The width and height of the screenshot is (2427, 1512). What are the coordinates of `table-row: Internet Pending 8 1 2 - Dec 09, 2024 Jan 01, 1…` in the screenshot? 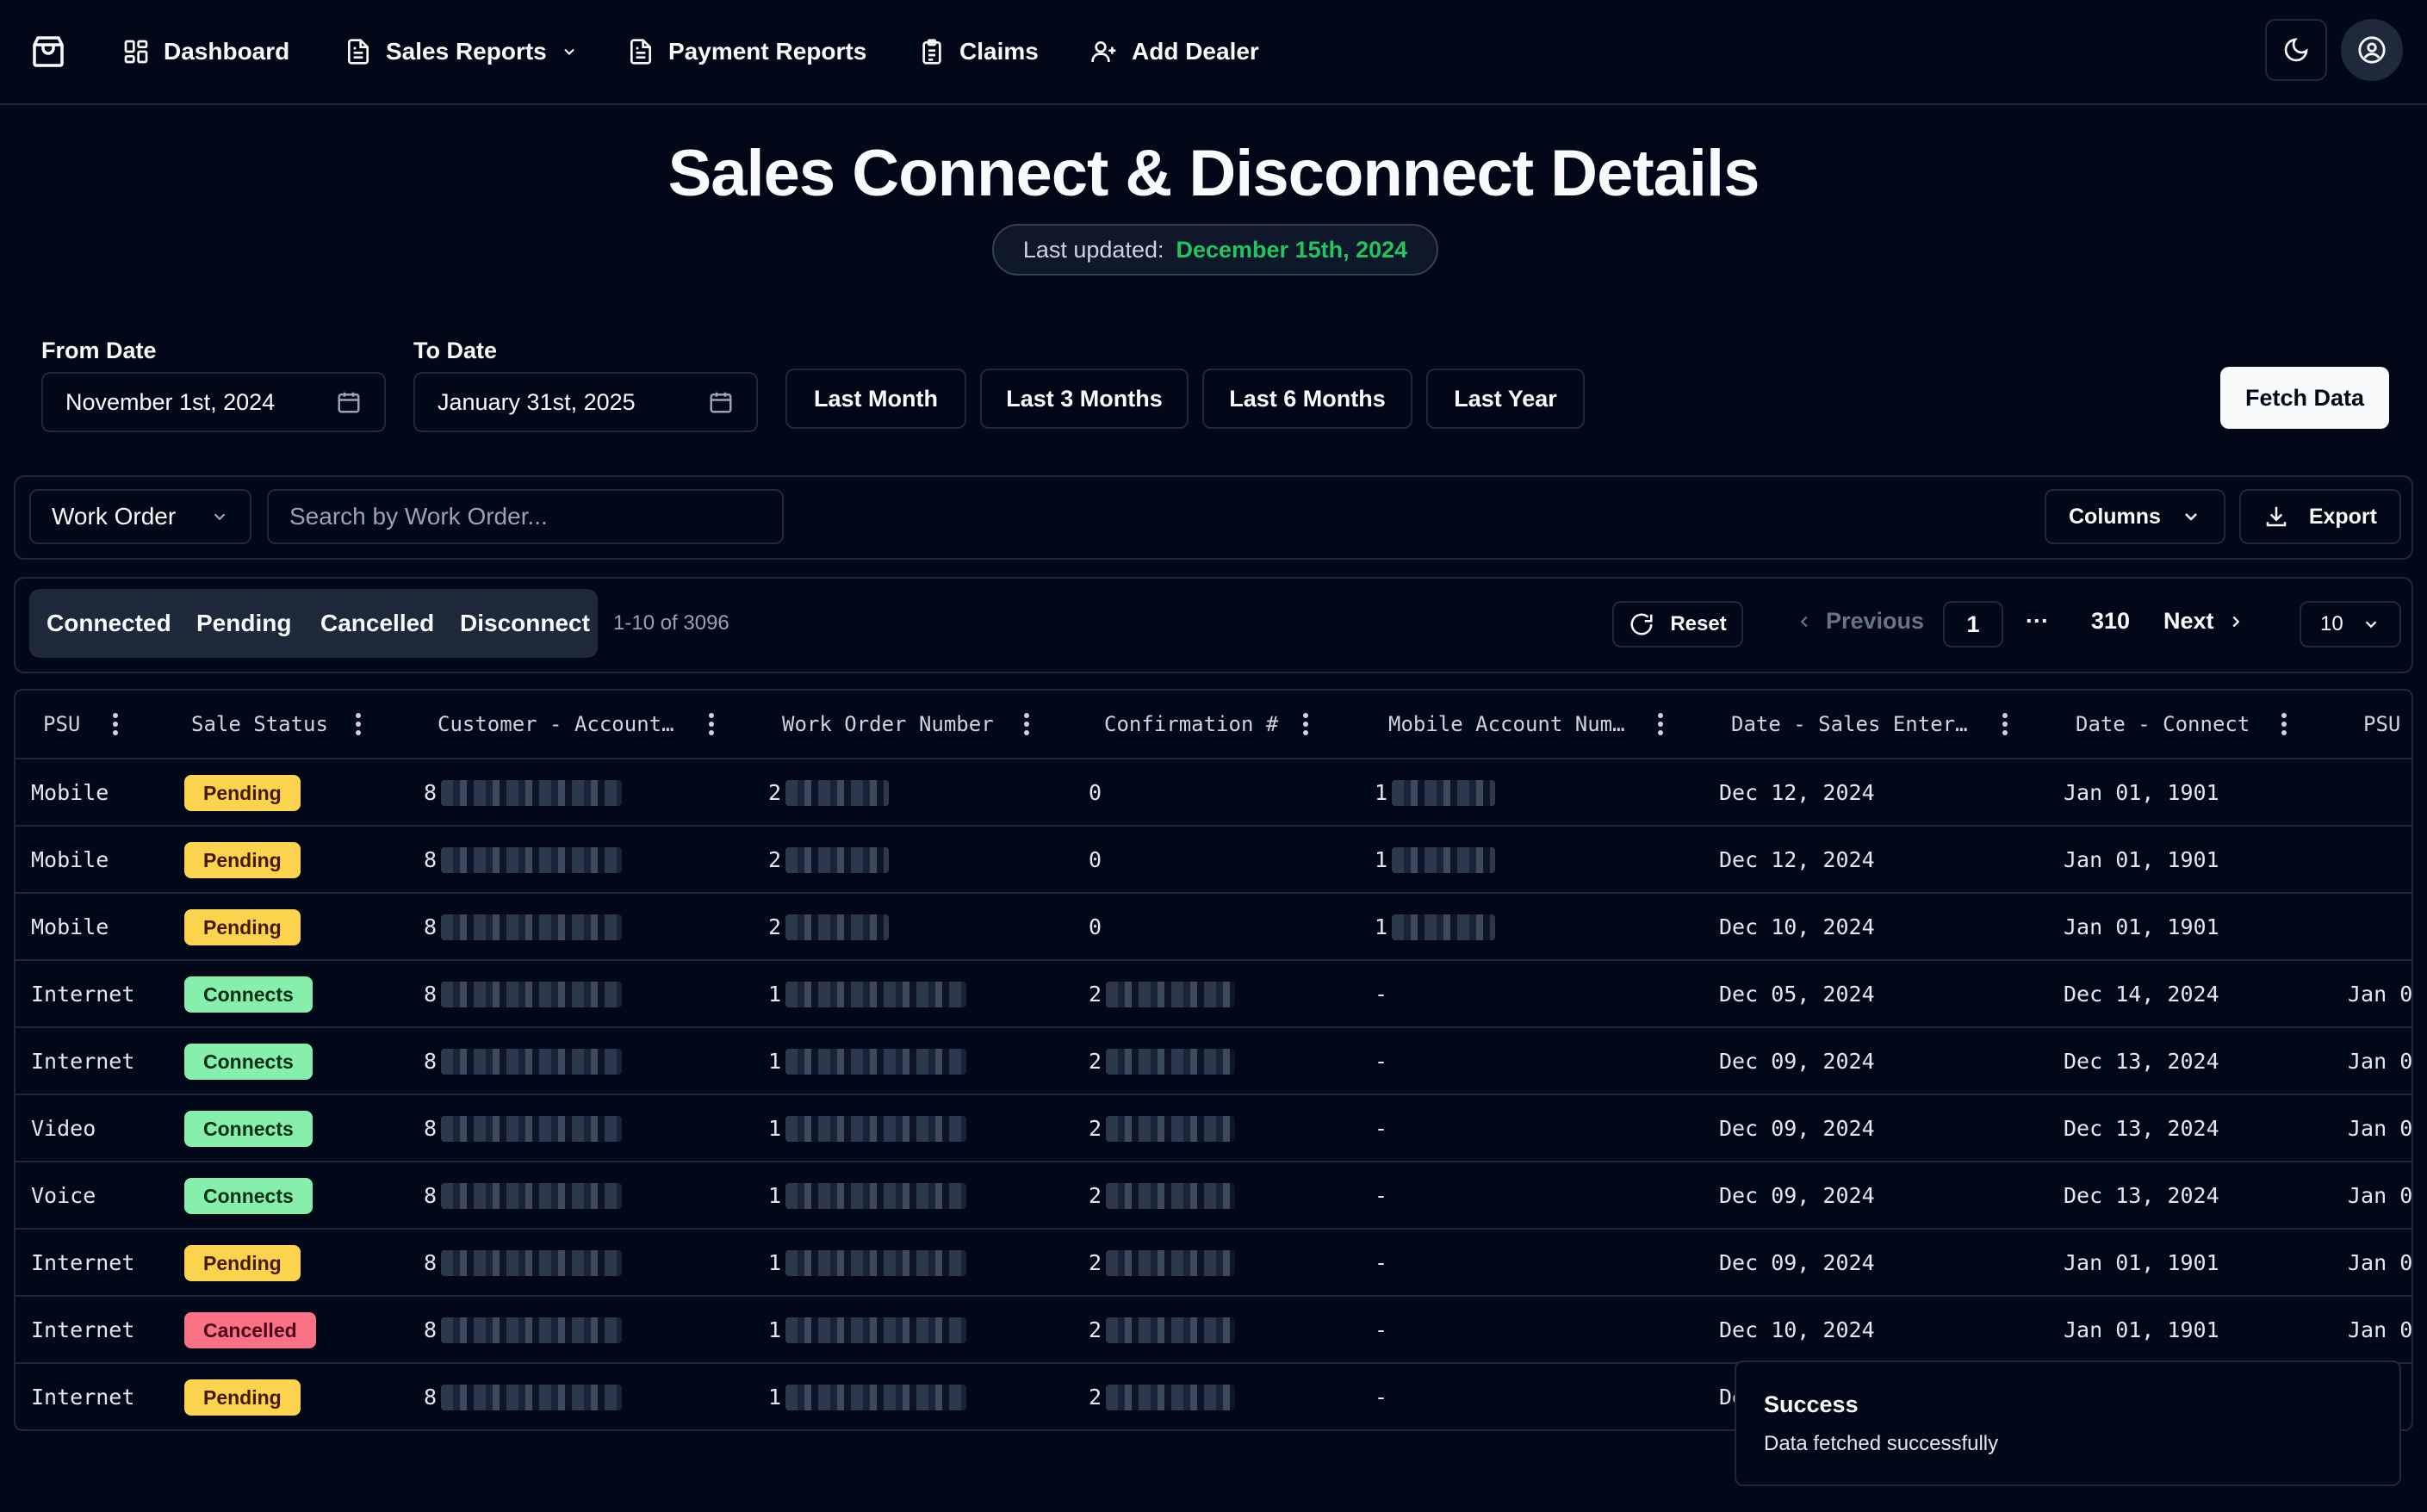 It's located at (1213, 1264).